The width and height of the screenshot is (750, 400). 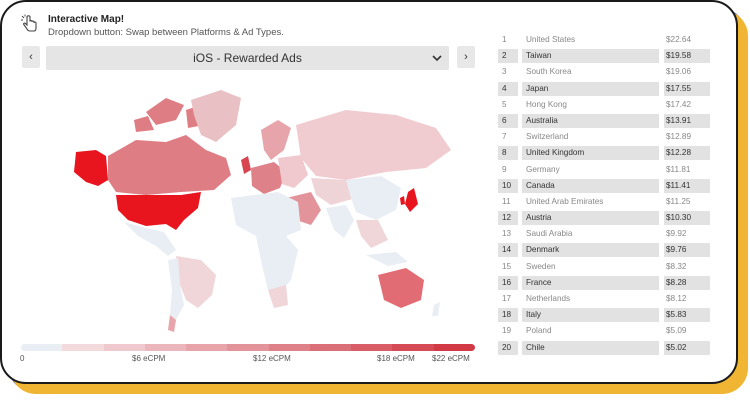 What do you see at coordinates (507, 185) in the screenshot?
I see `rank-number: 10` at bounding box center [507, 185].